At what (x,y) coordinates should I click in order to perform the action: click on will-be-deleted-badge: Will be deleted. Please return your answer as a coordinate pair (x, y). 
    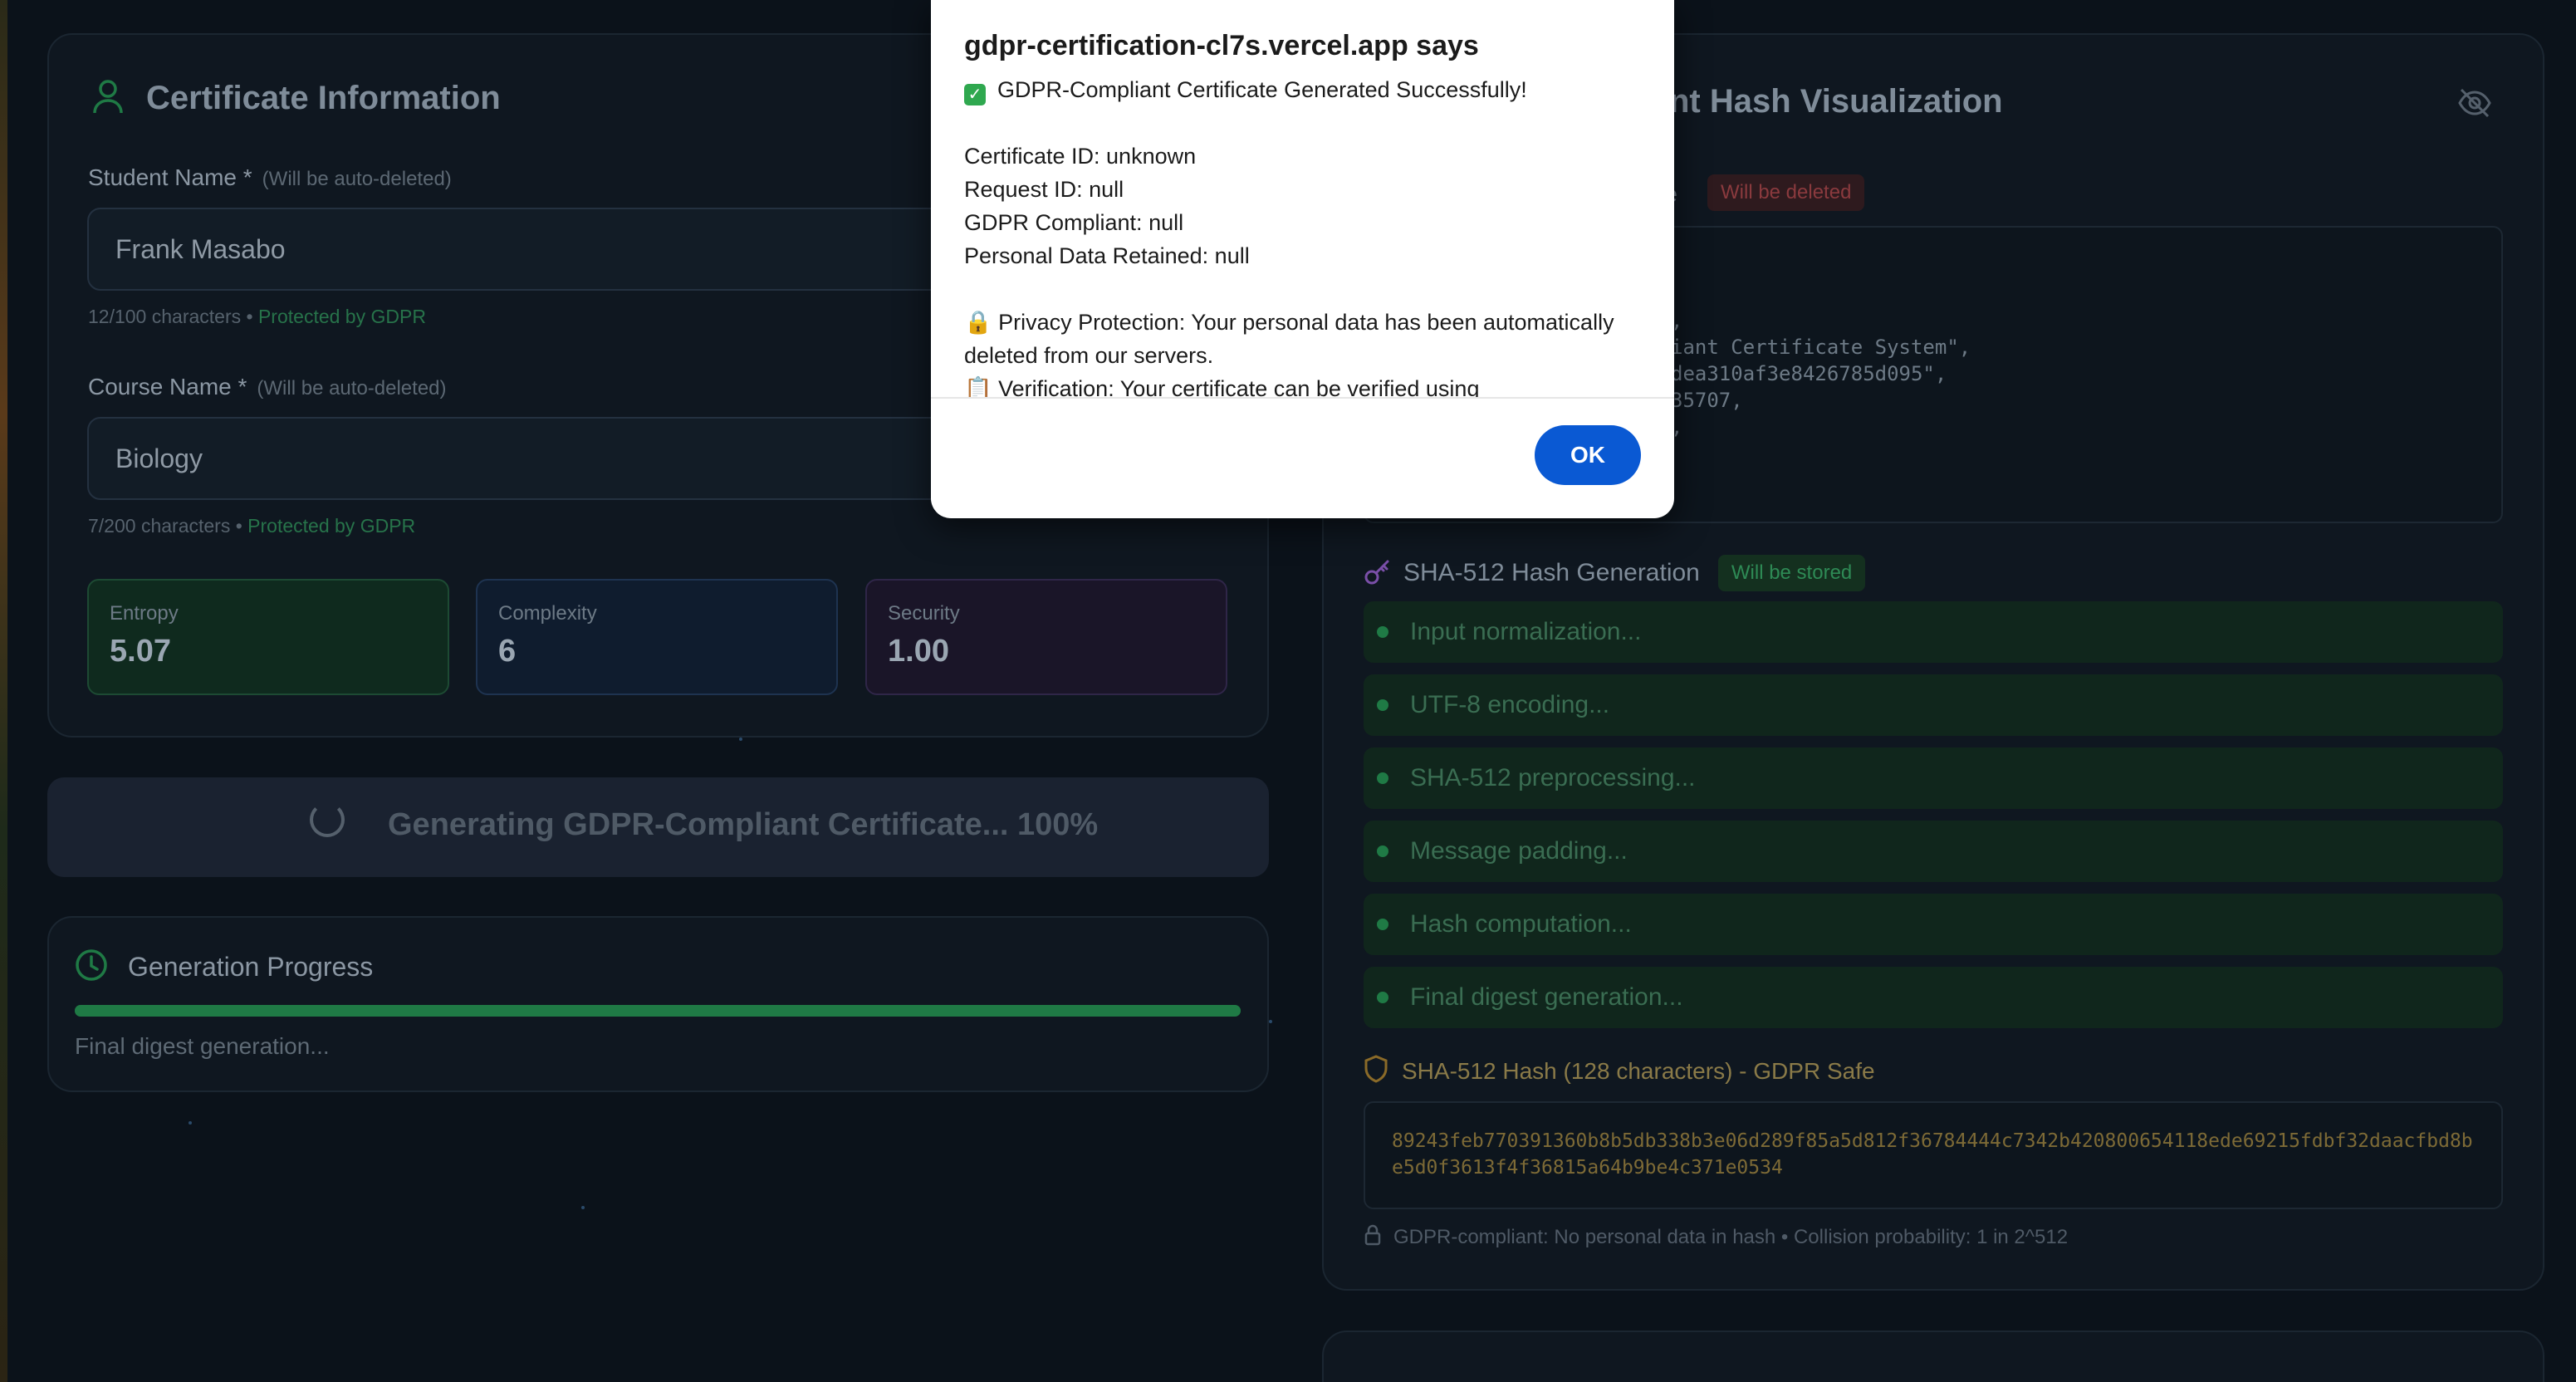
    Looking at the image, I should click on (1786, 192).